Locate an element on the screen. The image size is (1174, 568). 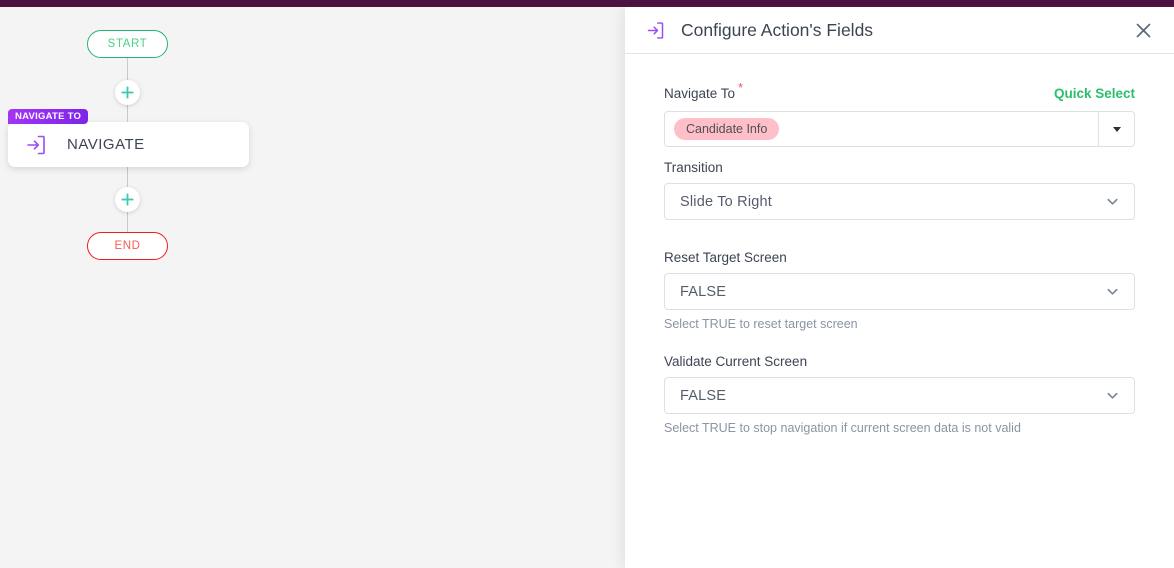
flow-end-node: END is located at coordinates (127, 246).